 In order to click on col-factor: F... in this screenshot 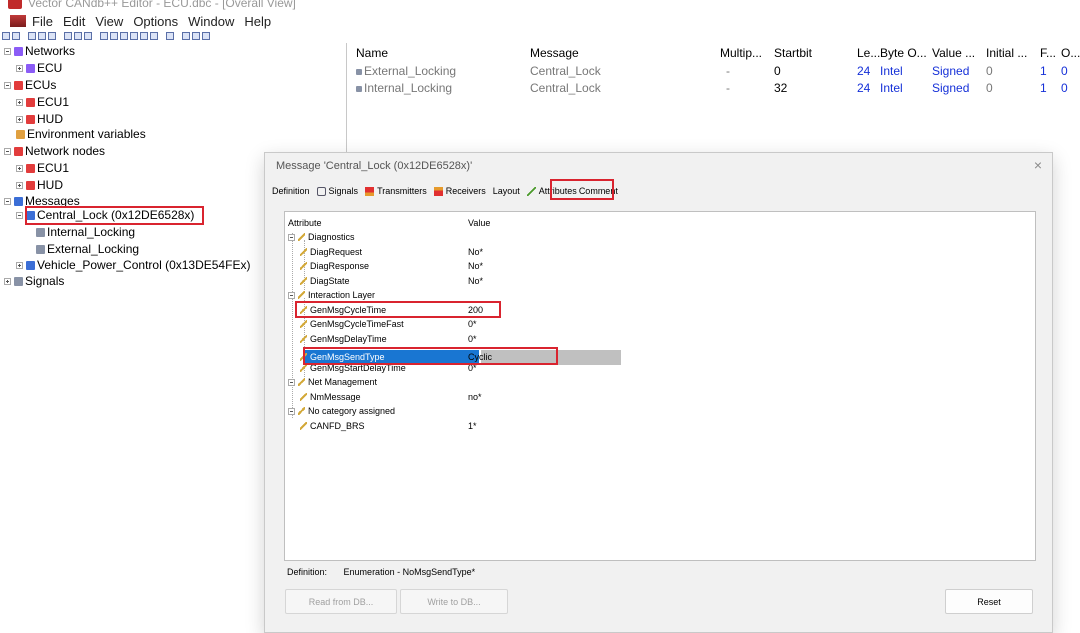, I will do `click(1048, 53)`.